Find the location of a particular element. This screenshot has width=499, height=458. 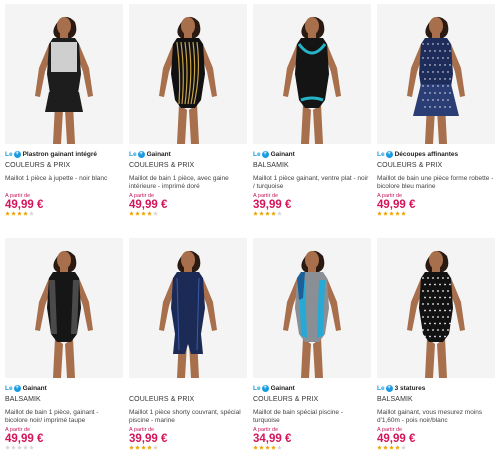

badge-label: Découpes affinantes is located at coordinates (426, 154).